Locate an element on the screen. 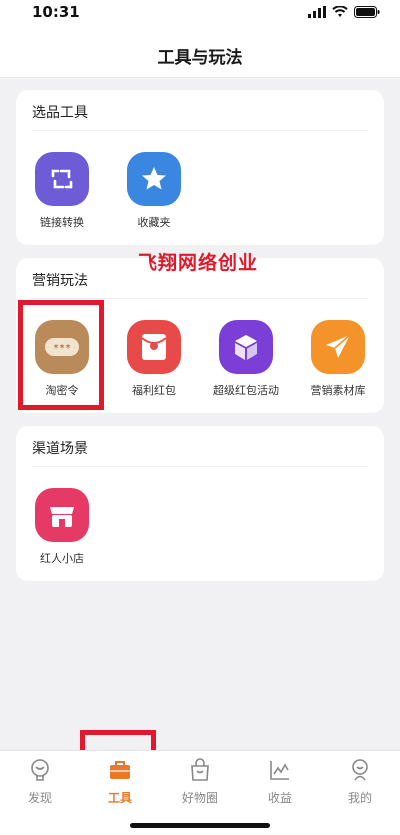  tool-welfare-red-envelope: 福利红包 is located at coordinates (154, 359).